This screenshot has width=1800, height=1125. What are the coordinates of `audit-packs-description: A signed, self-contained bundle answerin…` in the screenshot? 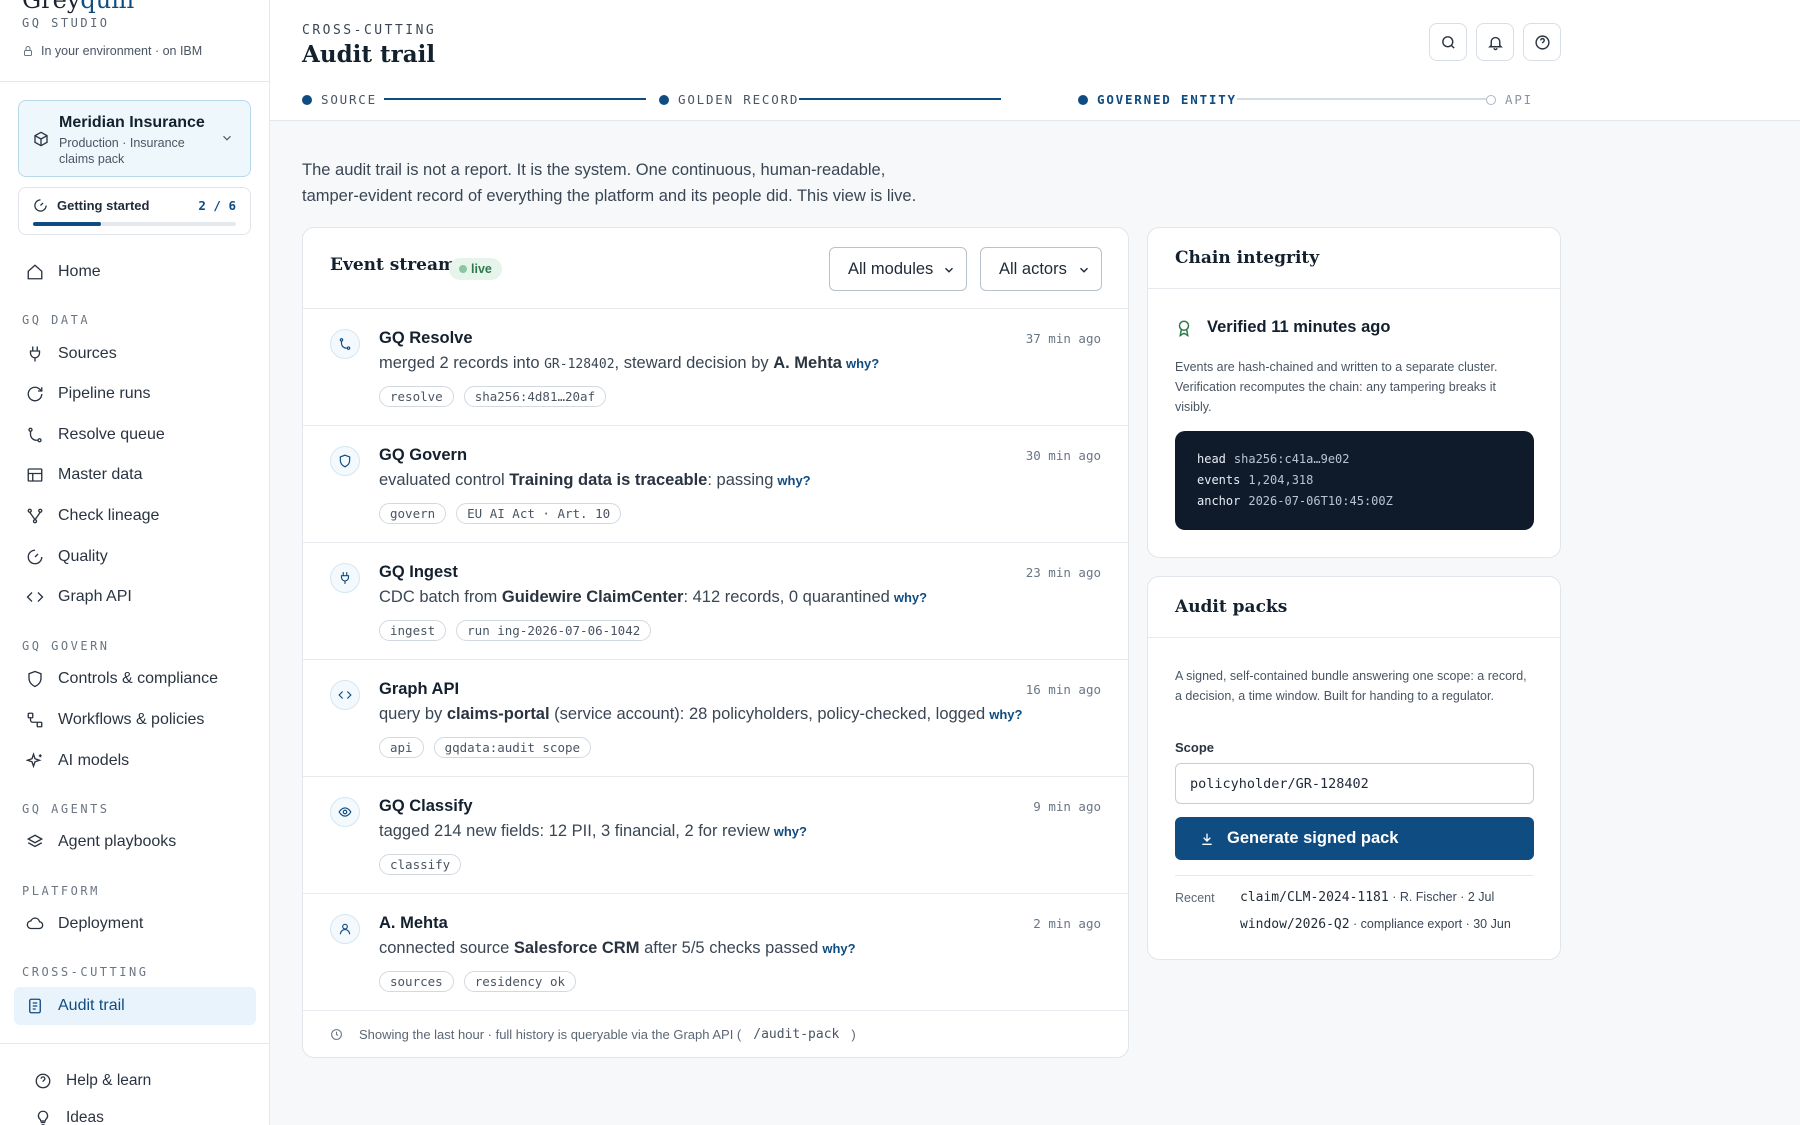 It's located at (1351, 686).